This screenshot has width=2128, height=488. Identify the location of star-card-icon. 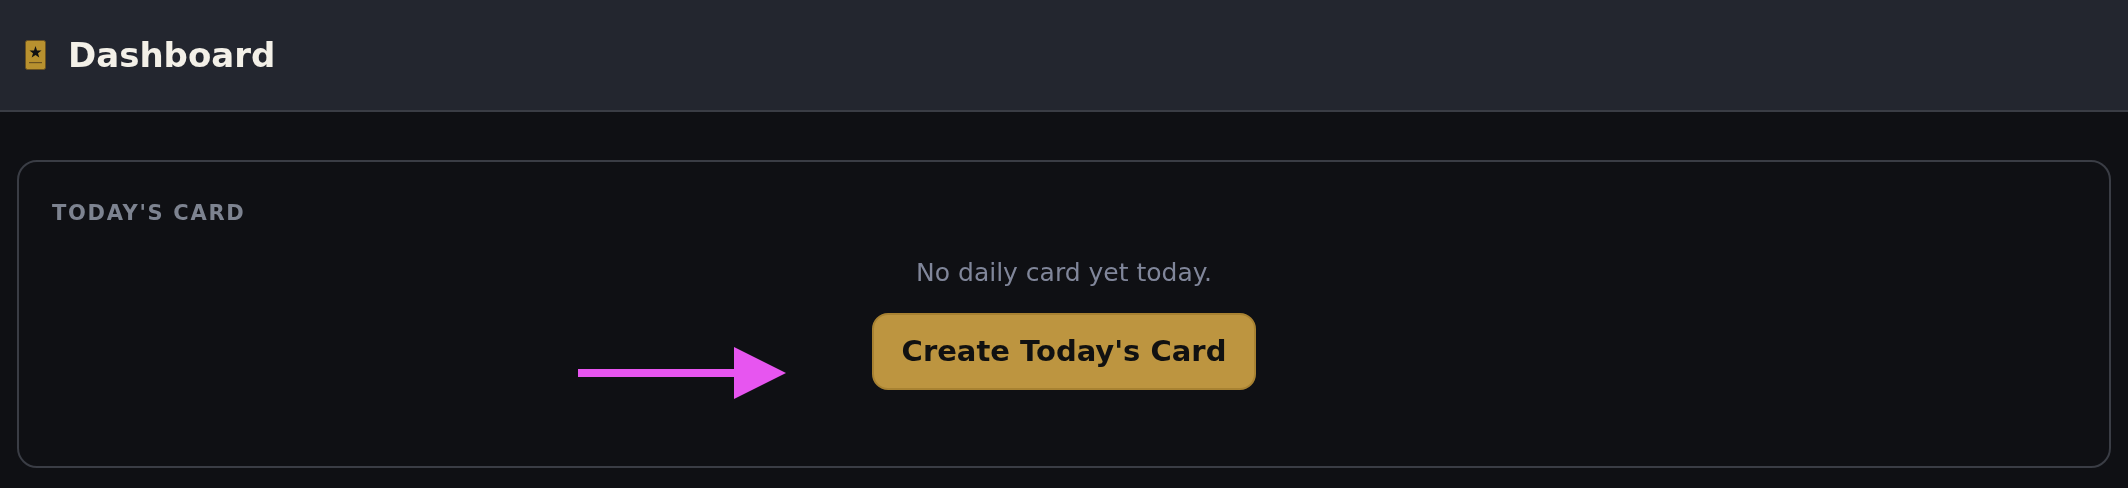
(35, 55).